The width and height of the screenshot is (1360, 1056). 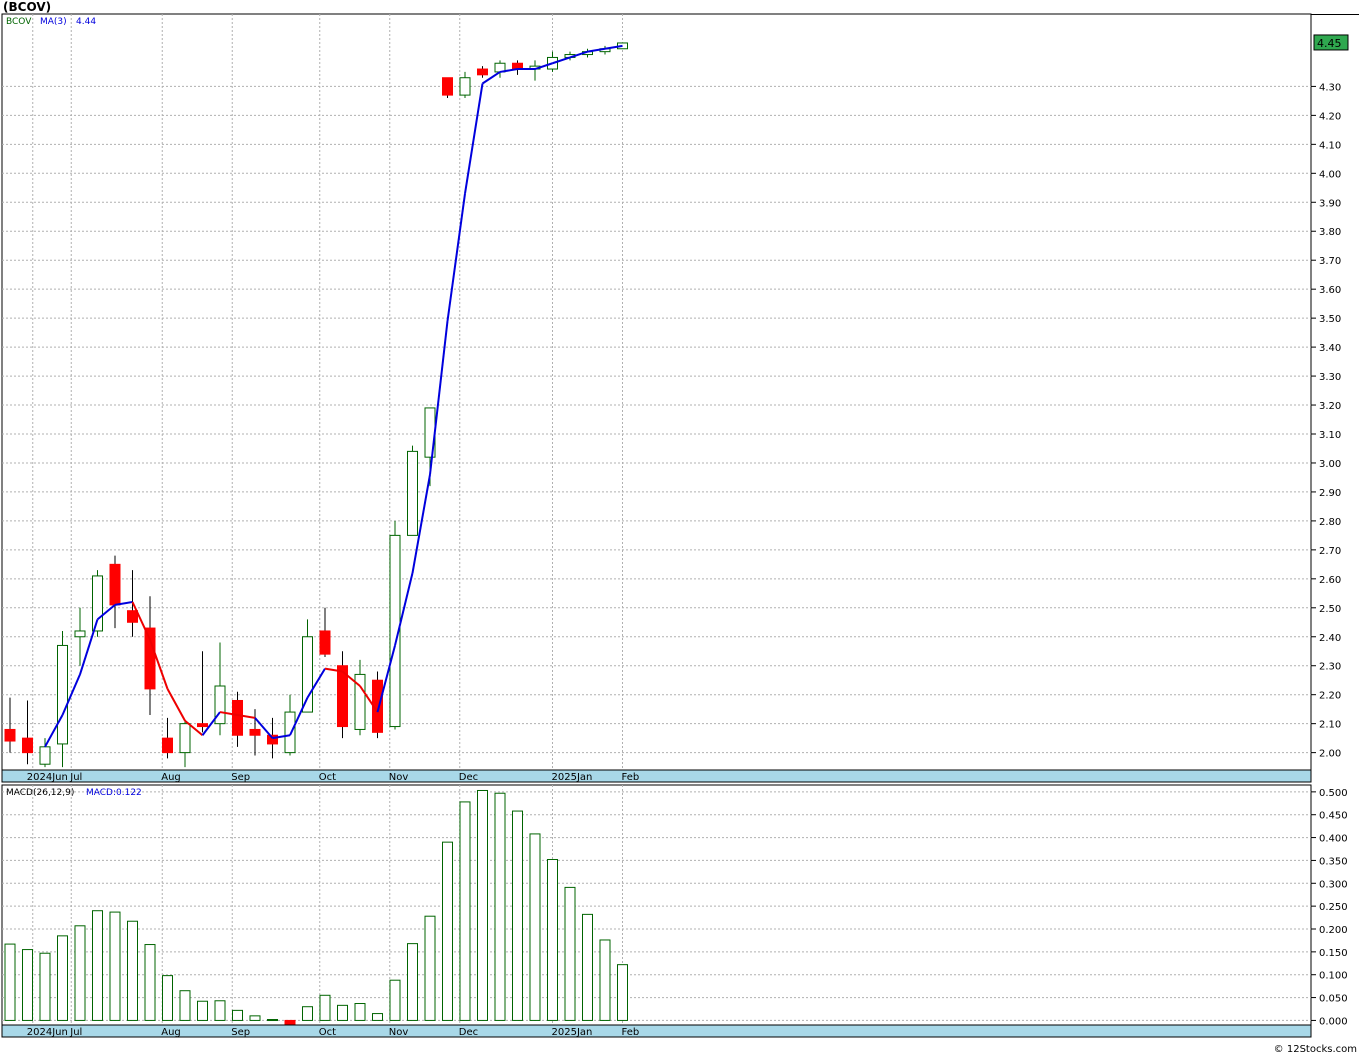 I want to click on price-y-tick-label: 2.00, so click(x=1330, y=754).